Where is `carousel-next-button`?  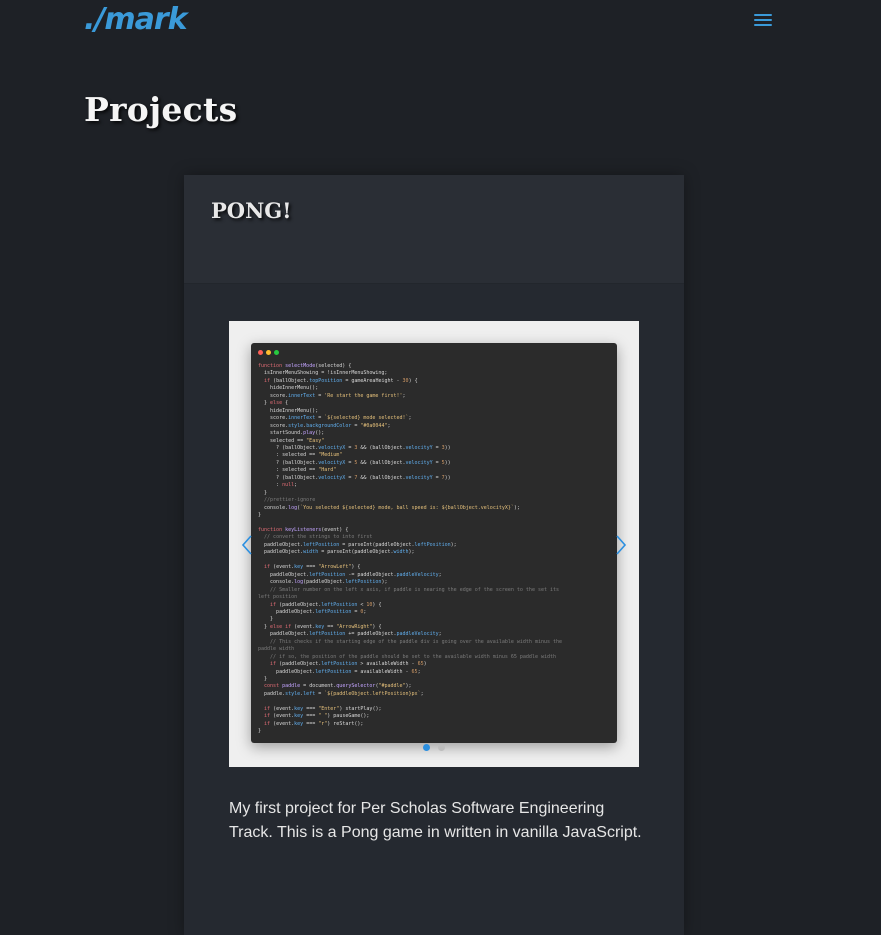
carousel-next-button is located at coordinates (621, 545).